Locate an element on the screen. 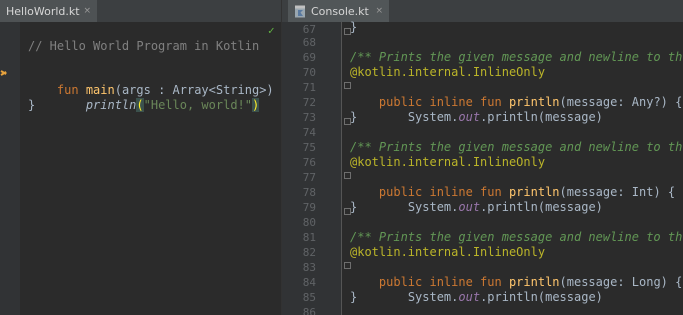 Image resolution: width=683 pixels, height=315 pixels. paren-open: ( is located at coordinates (140, 105).